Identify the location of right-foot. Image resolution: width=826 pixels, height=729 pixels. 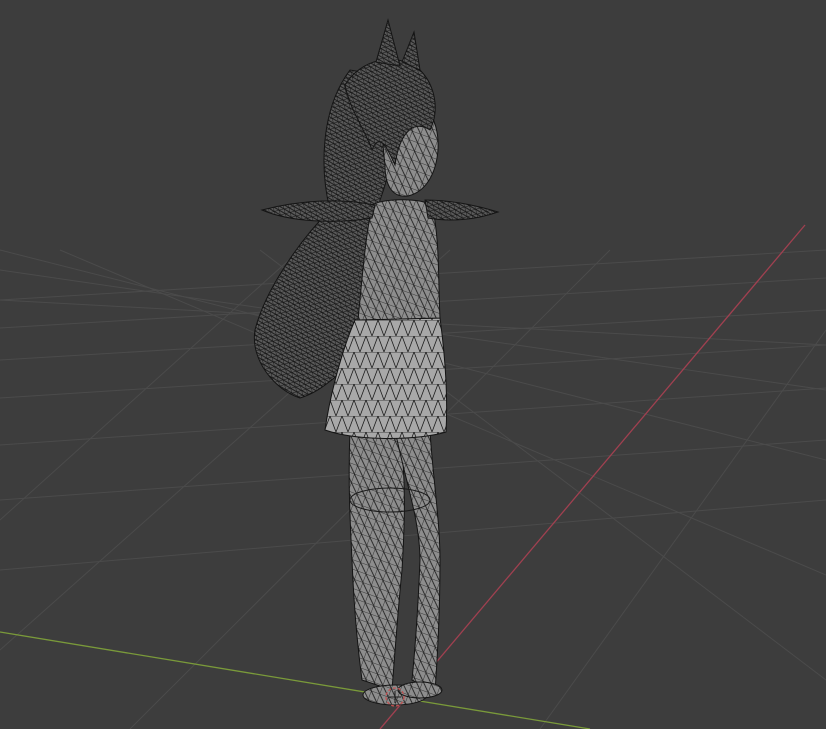
(420, 690).